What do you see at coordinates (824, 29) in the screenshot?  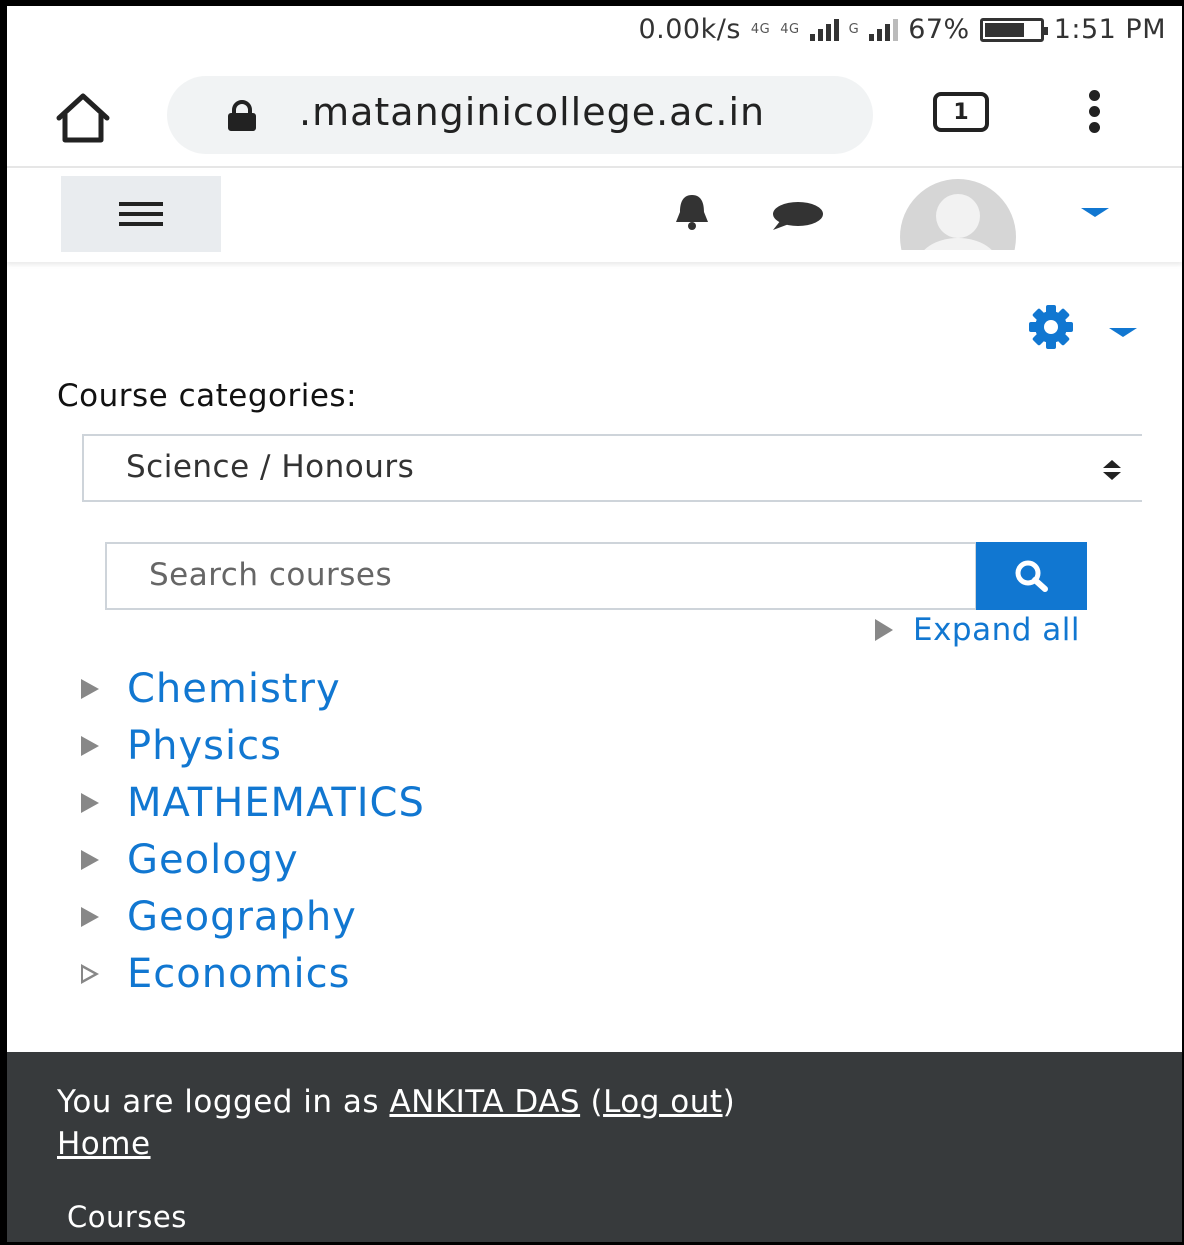 I see `signal-icon` at bounding box center [824, 29].